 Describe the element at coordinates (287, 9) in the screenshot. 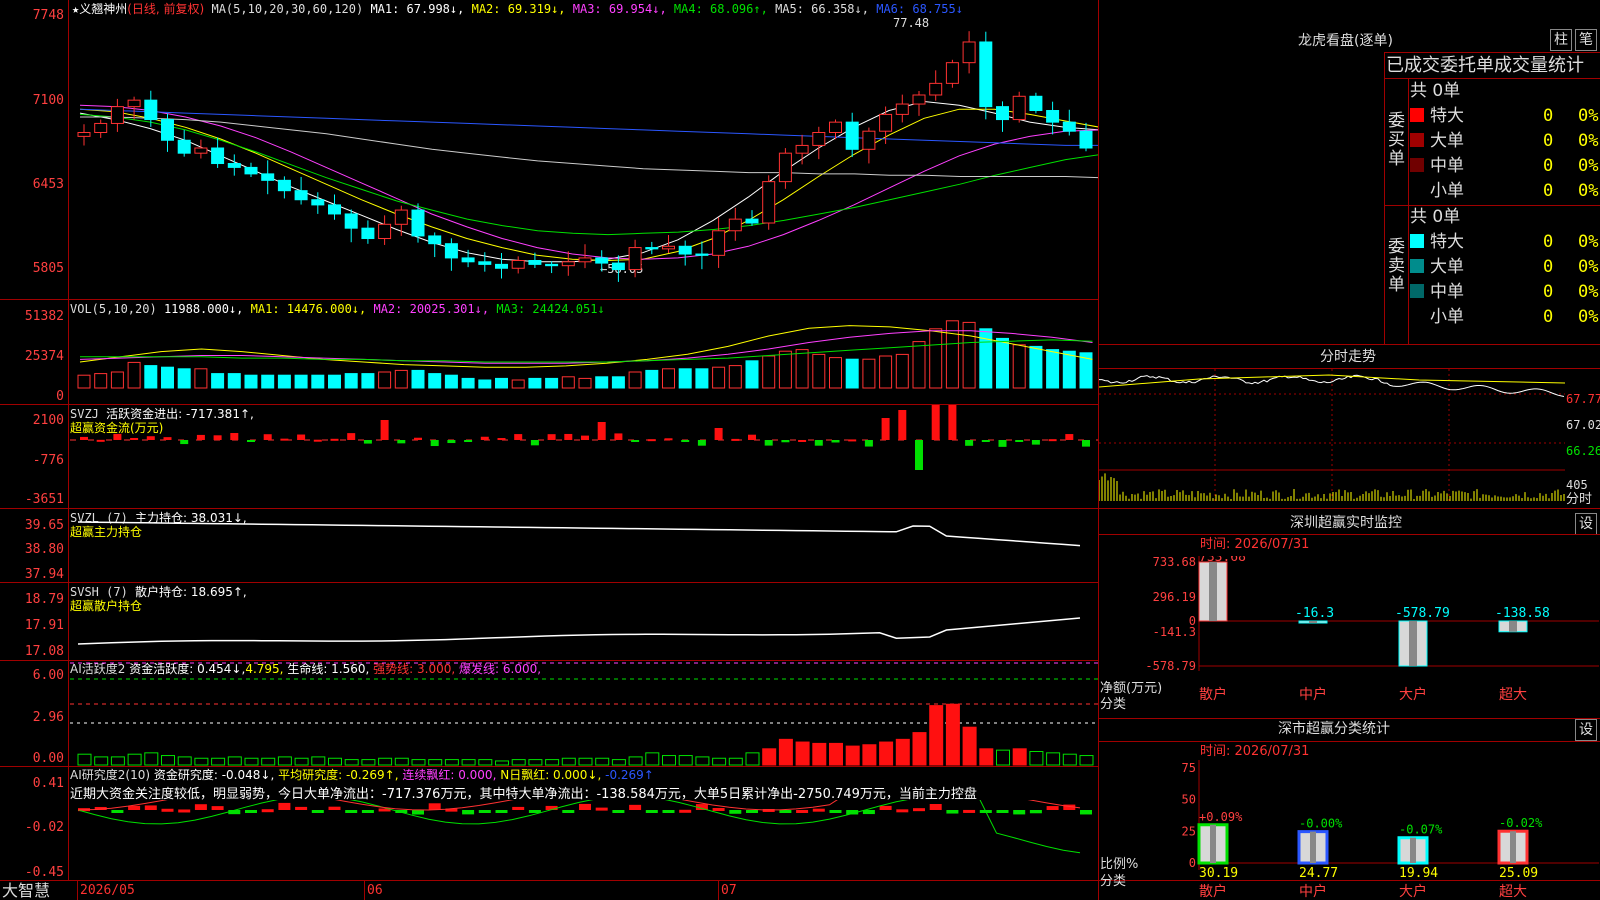

I see `ma-label: MA(5,10,20,30,60,120)` at that location.